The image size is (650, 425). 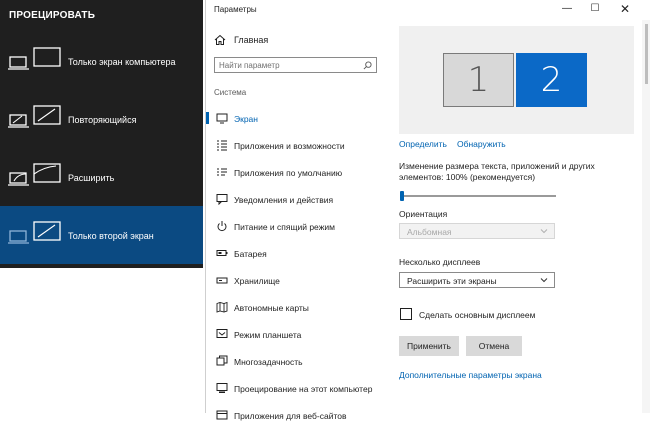 What do you see at coordinates (646, 216) in the screenshot?
I see `scrollbar` at bounding box center [646, 216].